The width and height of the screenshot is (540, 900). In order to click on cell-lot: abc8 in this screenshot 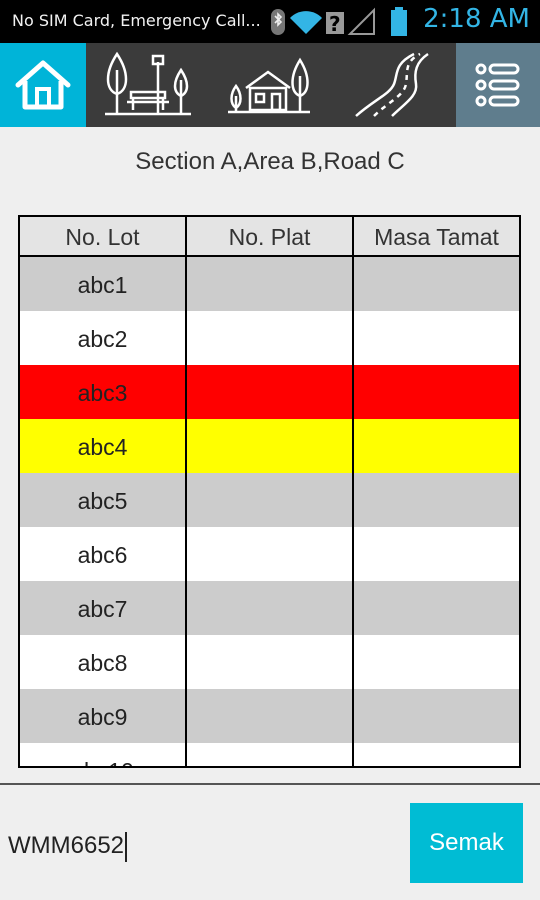, I will do `click(103, 662)`.